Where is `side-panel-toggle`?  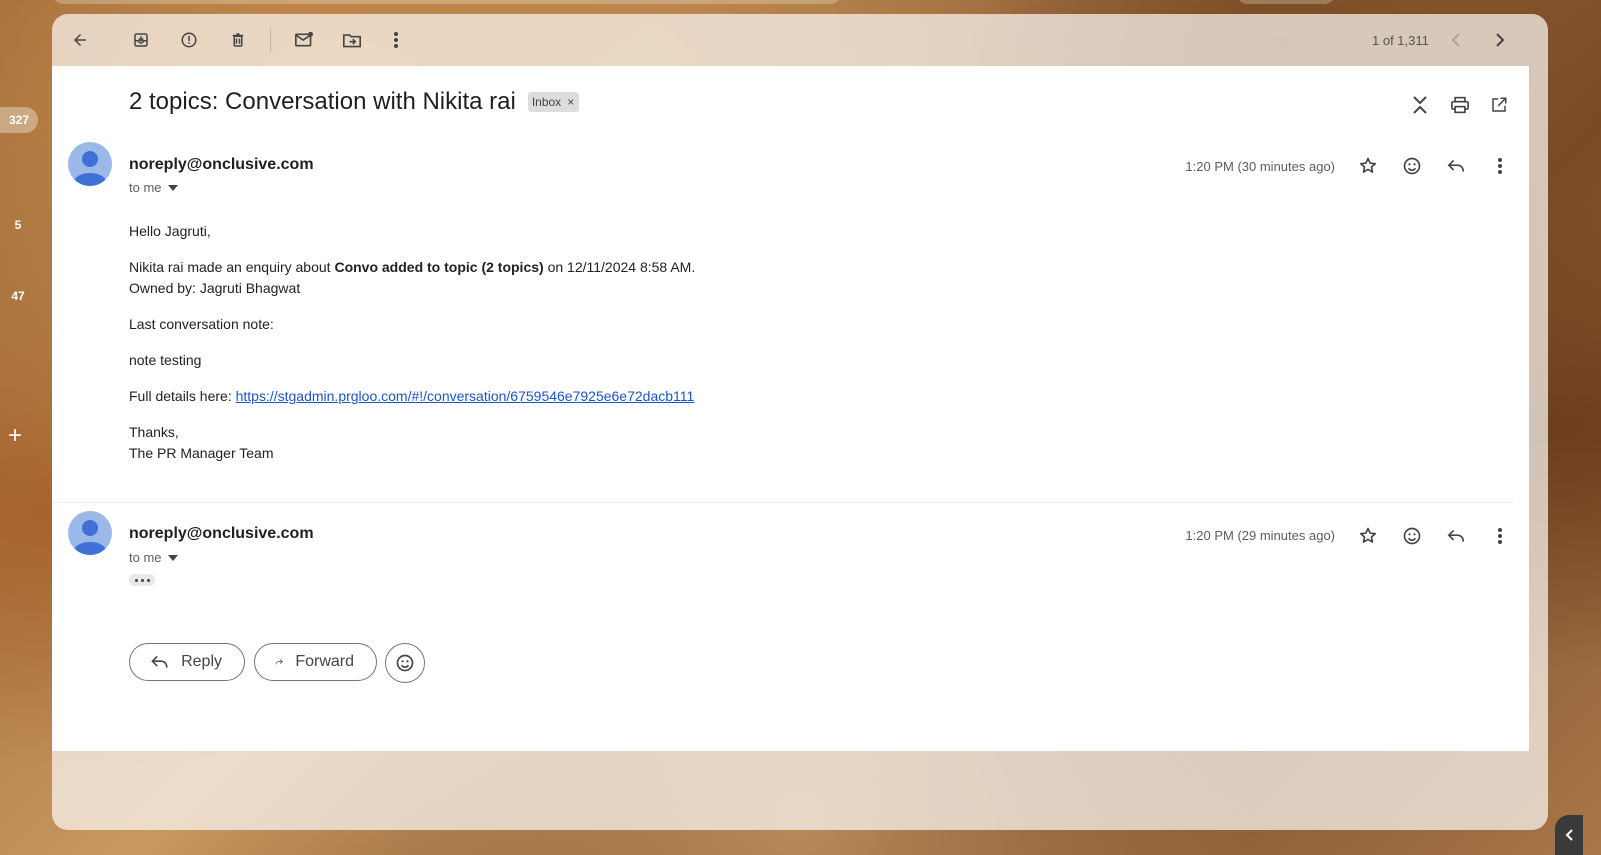
side-panel-toggle is located at coordinates (1569, 835).